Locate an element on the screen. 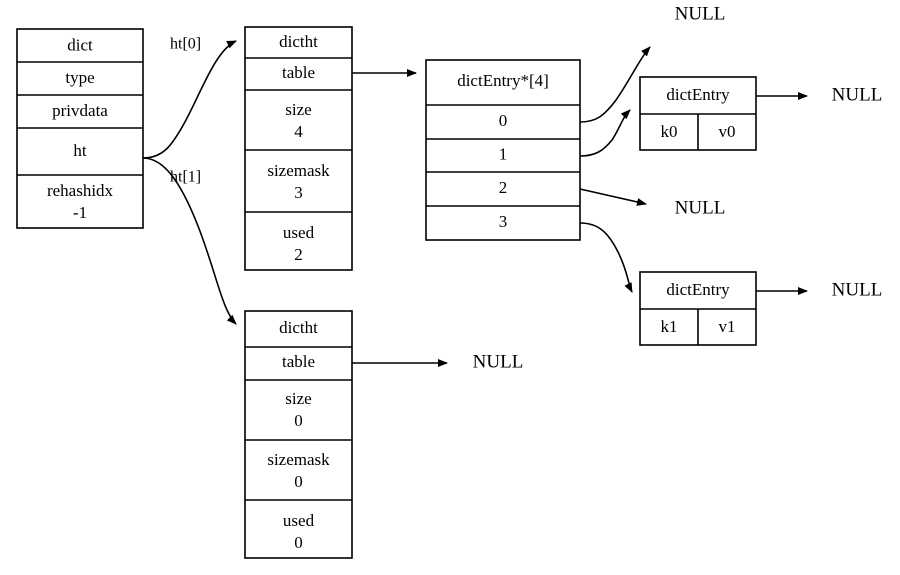 The width and height of the screenshot is (900, 575). dictht1-field-used: used is located at coordinates (299, 520).